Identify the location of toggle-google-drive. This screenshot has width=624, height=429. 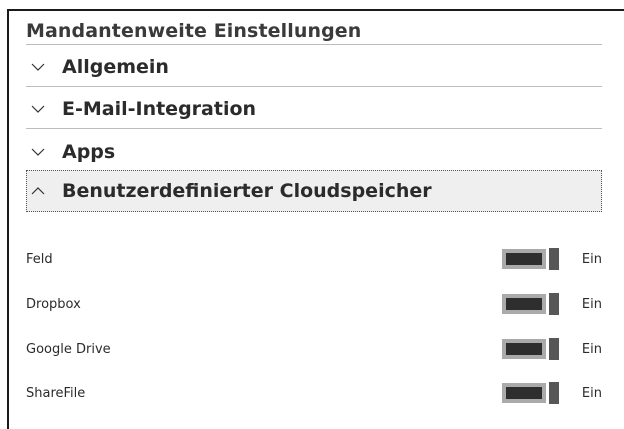
(531, 349).